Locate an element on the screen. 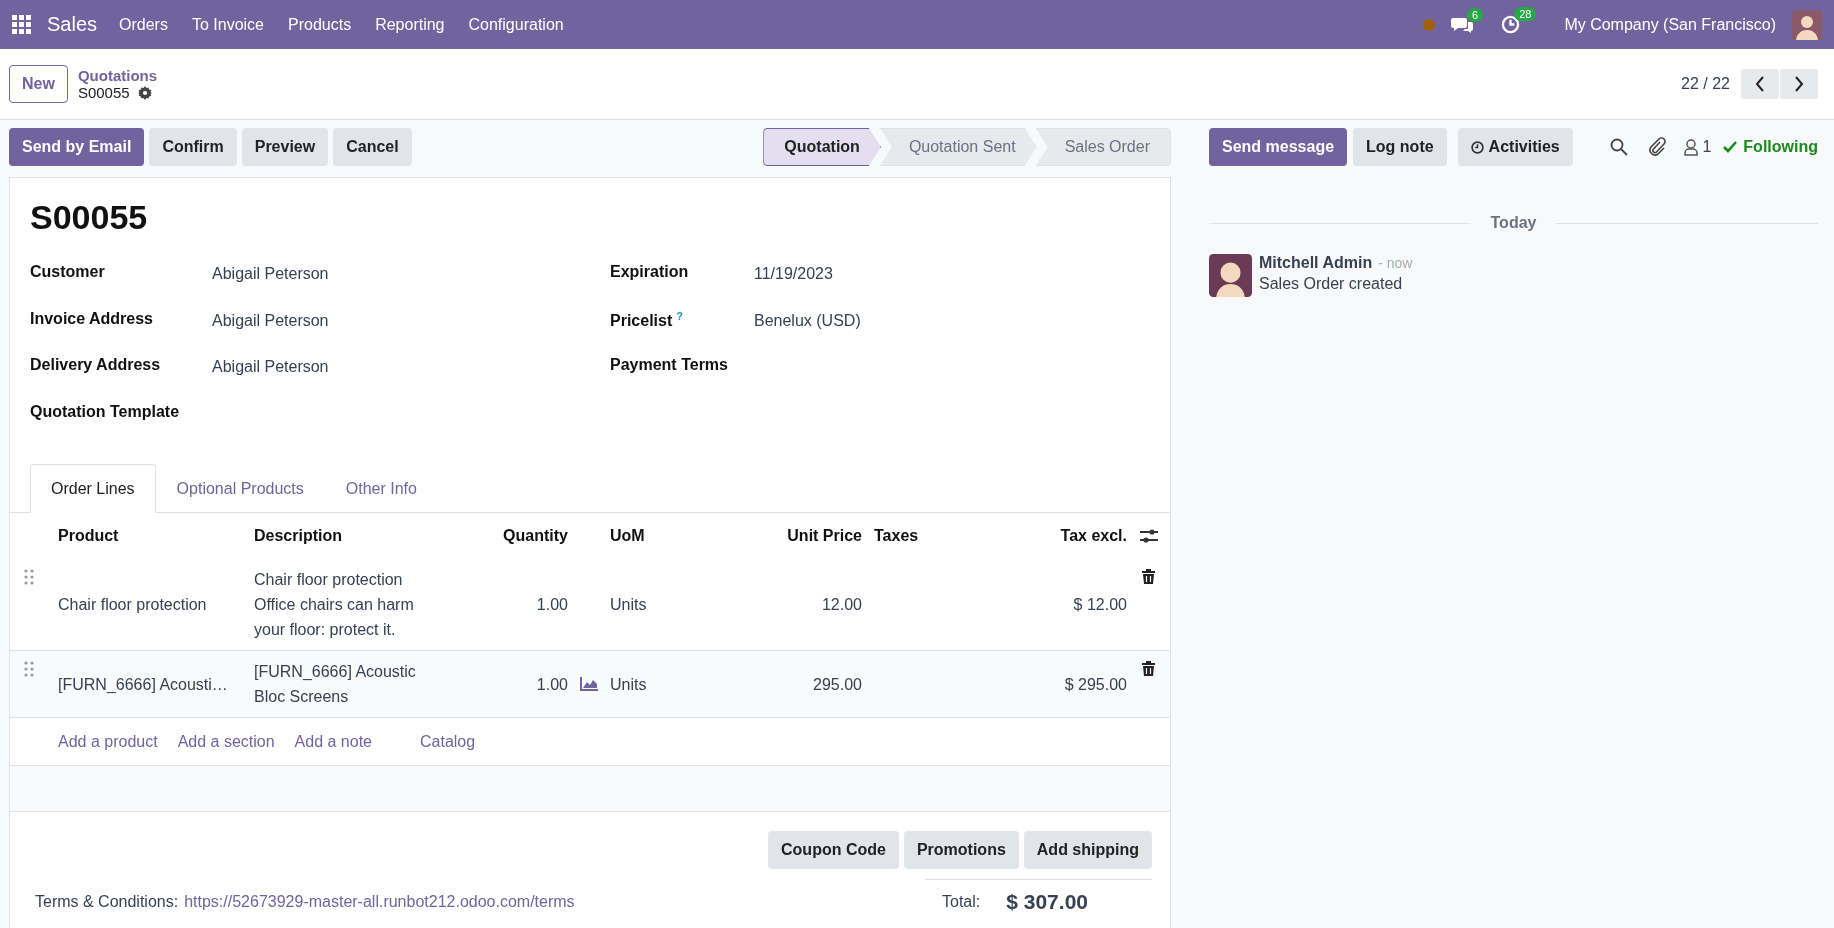  action-button: Confirm is located at coordinates (193, 147).